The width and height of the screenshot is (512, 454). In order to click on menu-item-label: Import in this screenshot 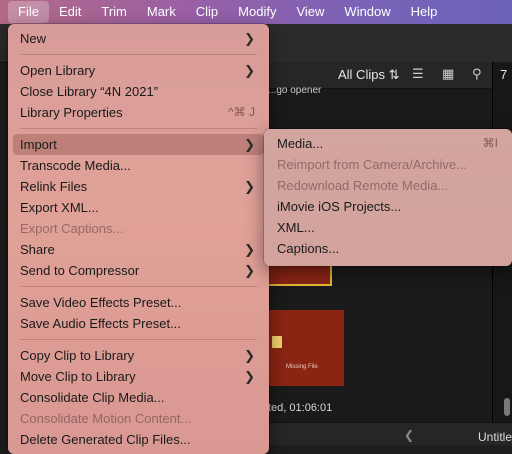, I will do `click(38, 144)`.